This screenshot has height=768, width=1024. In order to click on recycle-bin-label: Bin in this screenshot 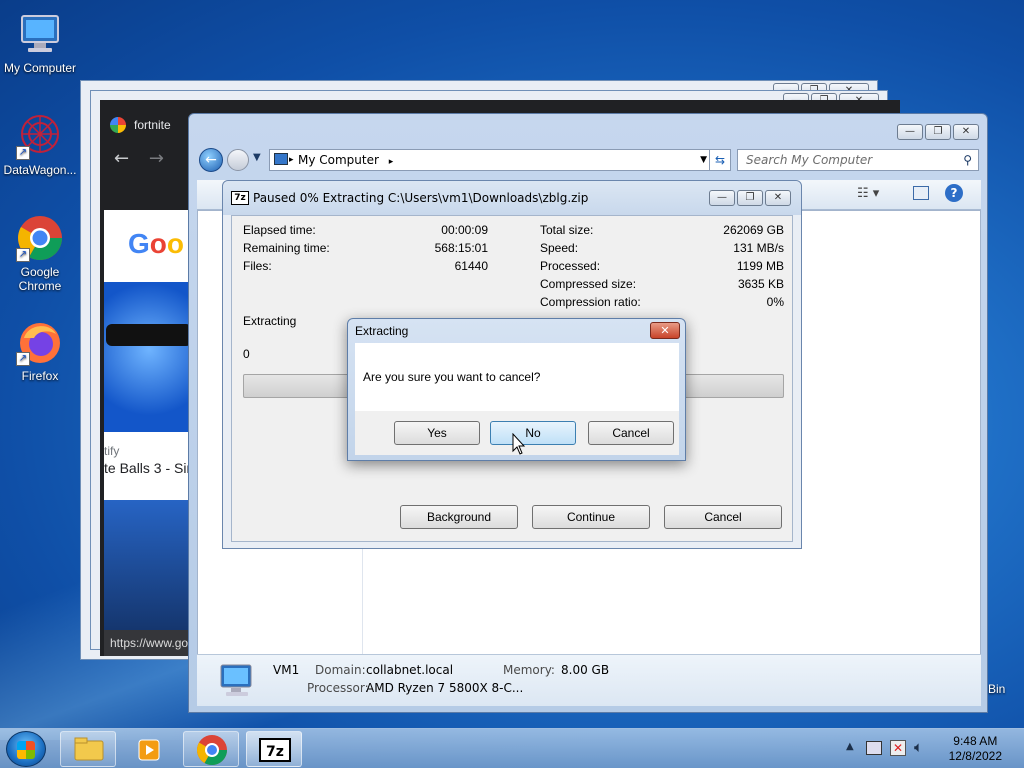, I will do `click(996, 689)`.